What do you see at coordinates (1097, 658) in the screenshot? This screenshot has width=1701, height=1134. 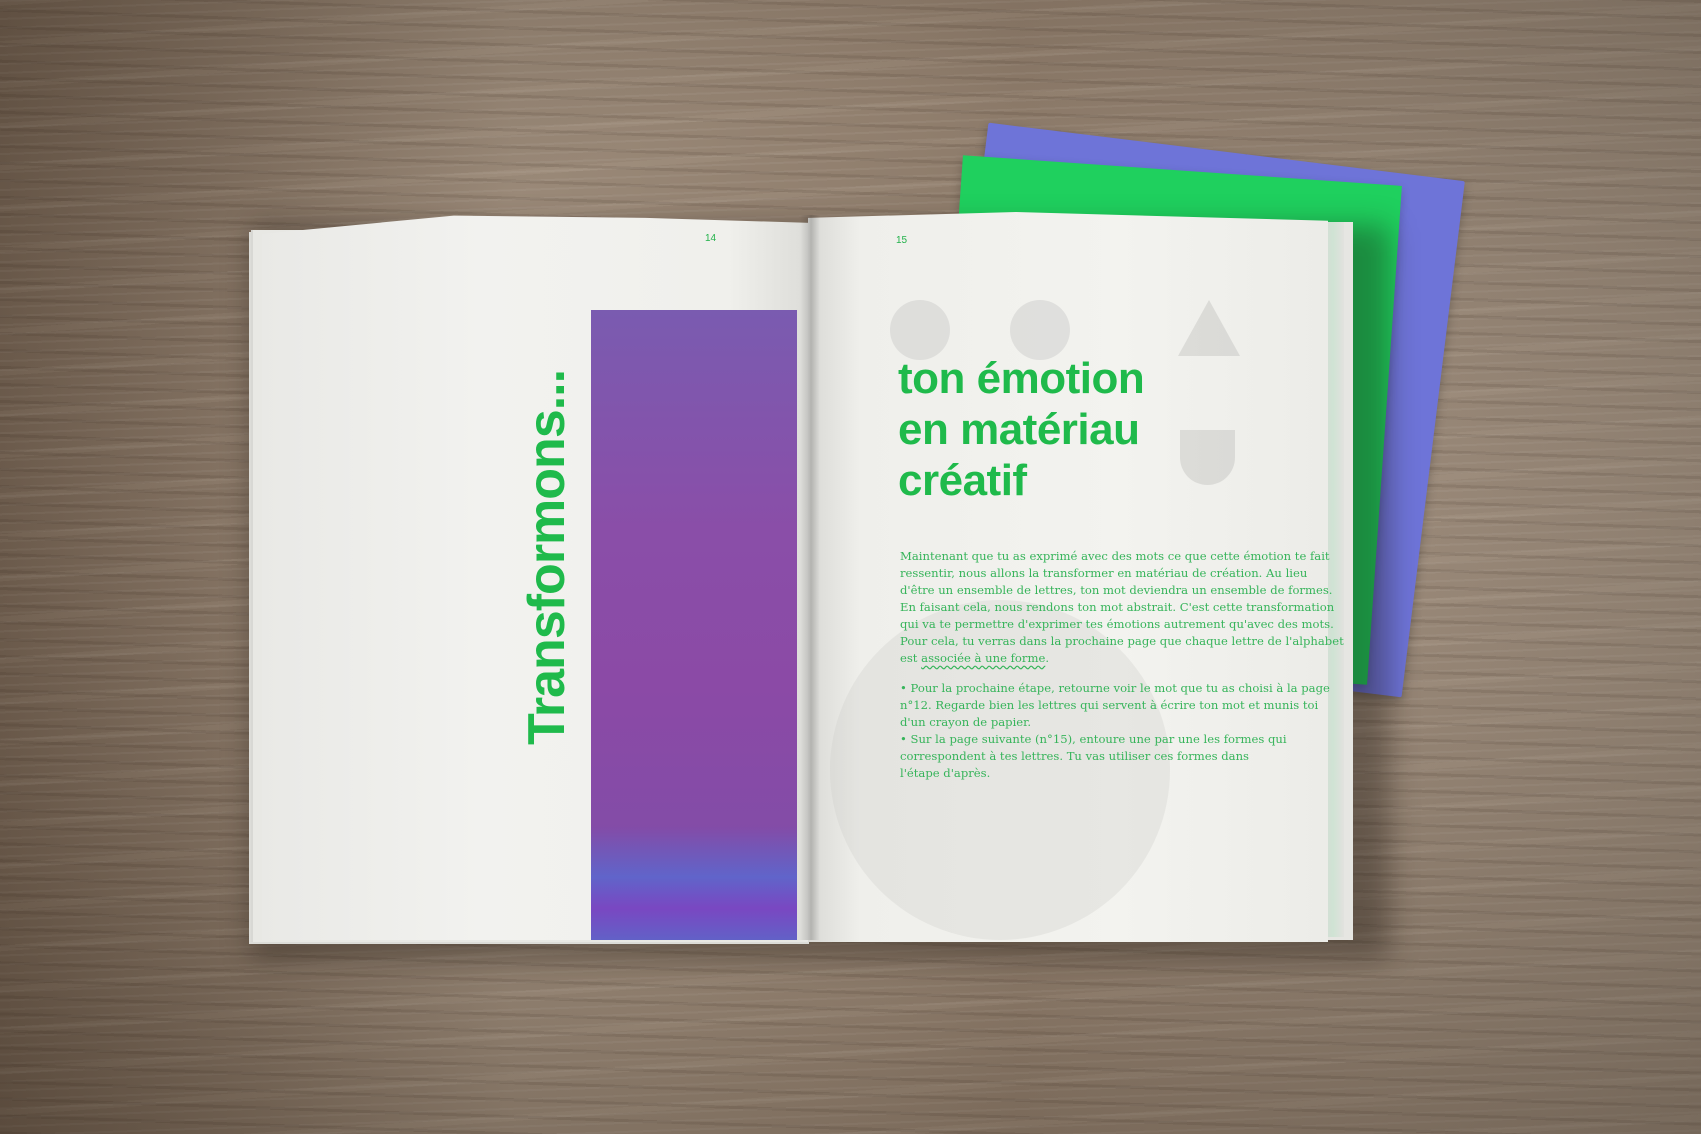 I see `body-line-last: est associée à une forme.` at bounding box center [1097, 658].